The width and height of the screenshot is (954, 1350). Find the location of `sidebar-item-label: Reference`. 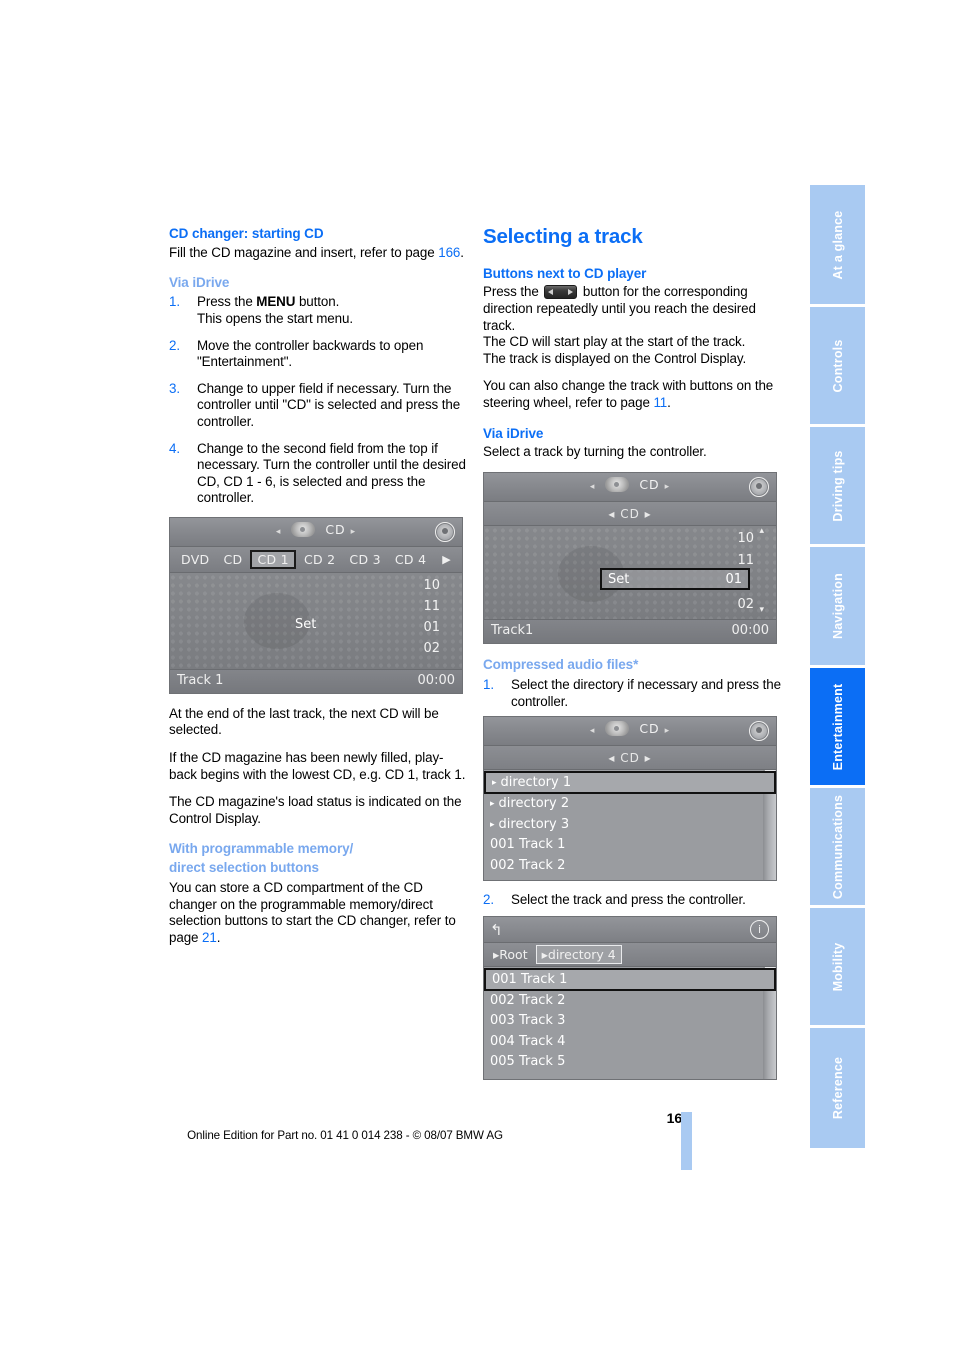

sidebar-item-label: Reference is located at coordinates (837, 1088).